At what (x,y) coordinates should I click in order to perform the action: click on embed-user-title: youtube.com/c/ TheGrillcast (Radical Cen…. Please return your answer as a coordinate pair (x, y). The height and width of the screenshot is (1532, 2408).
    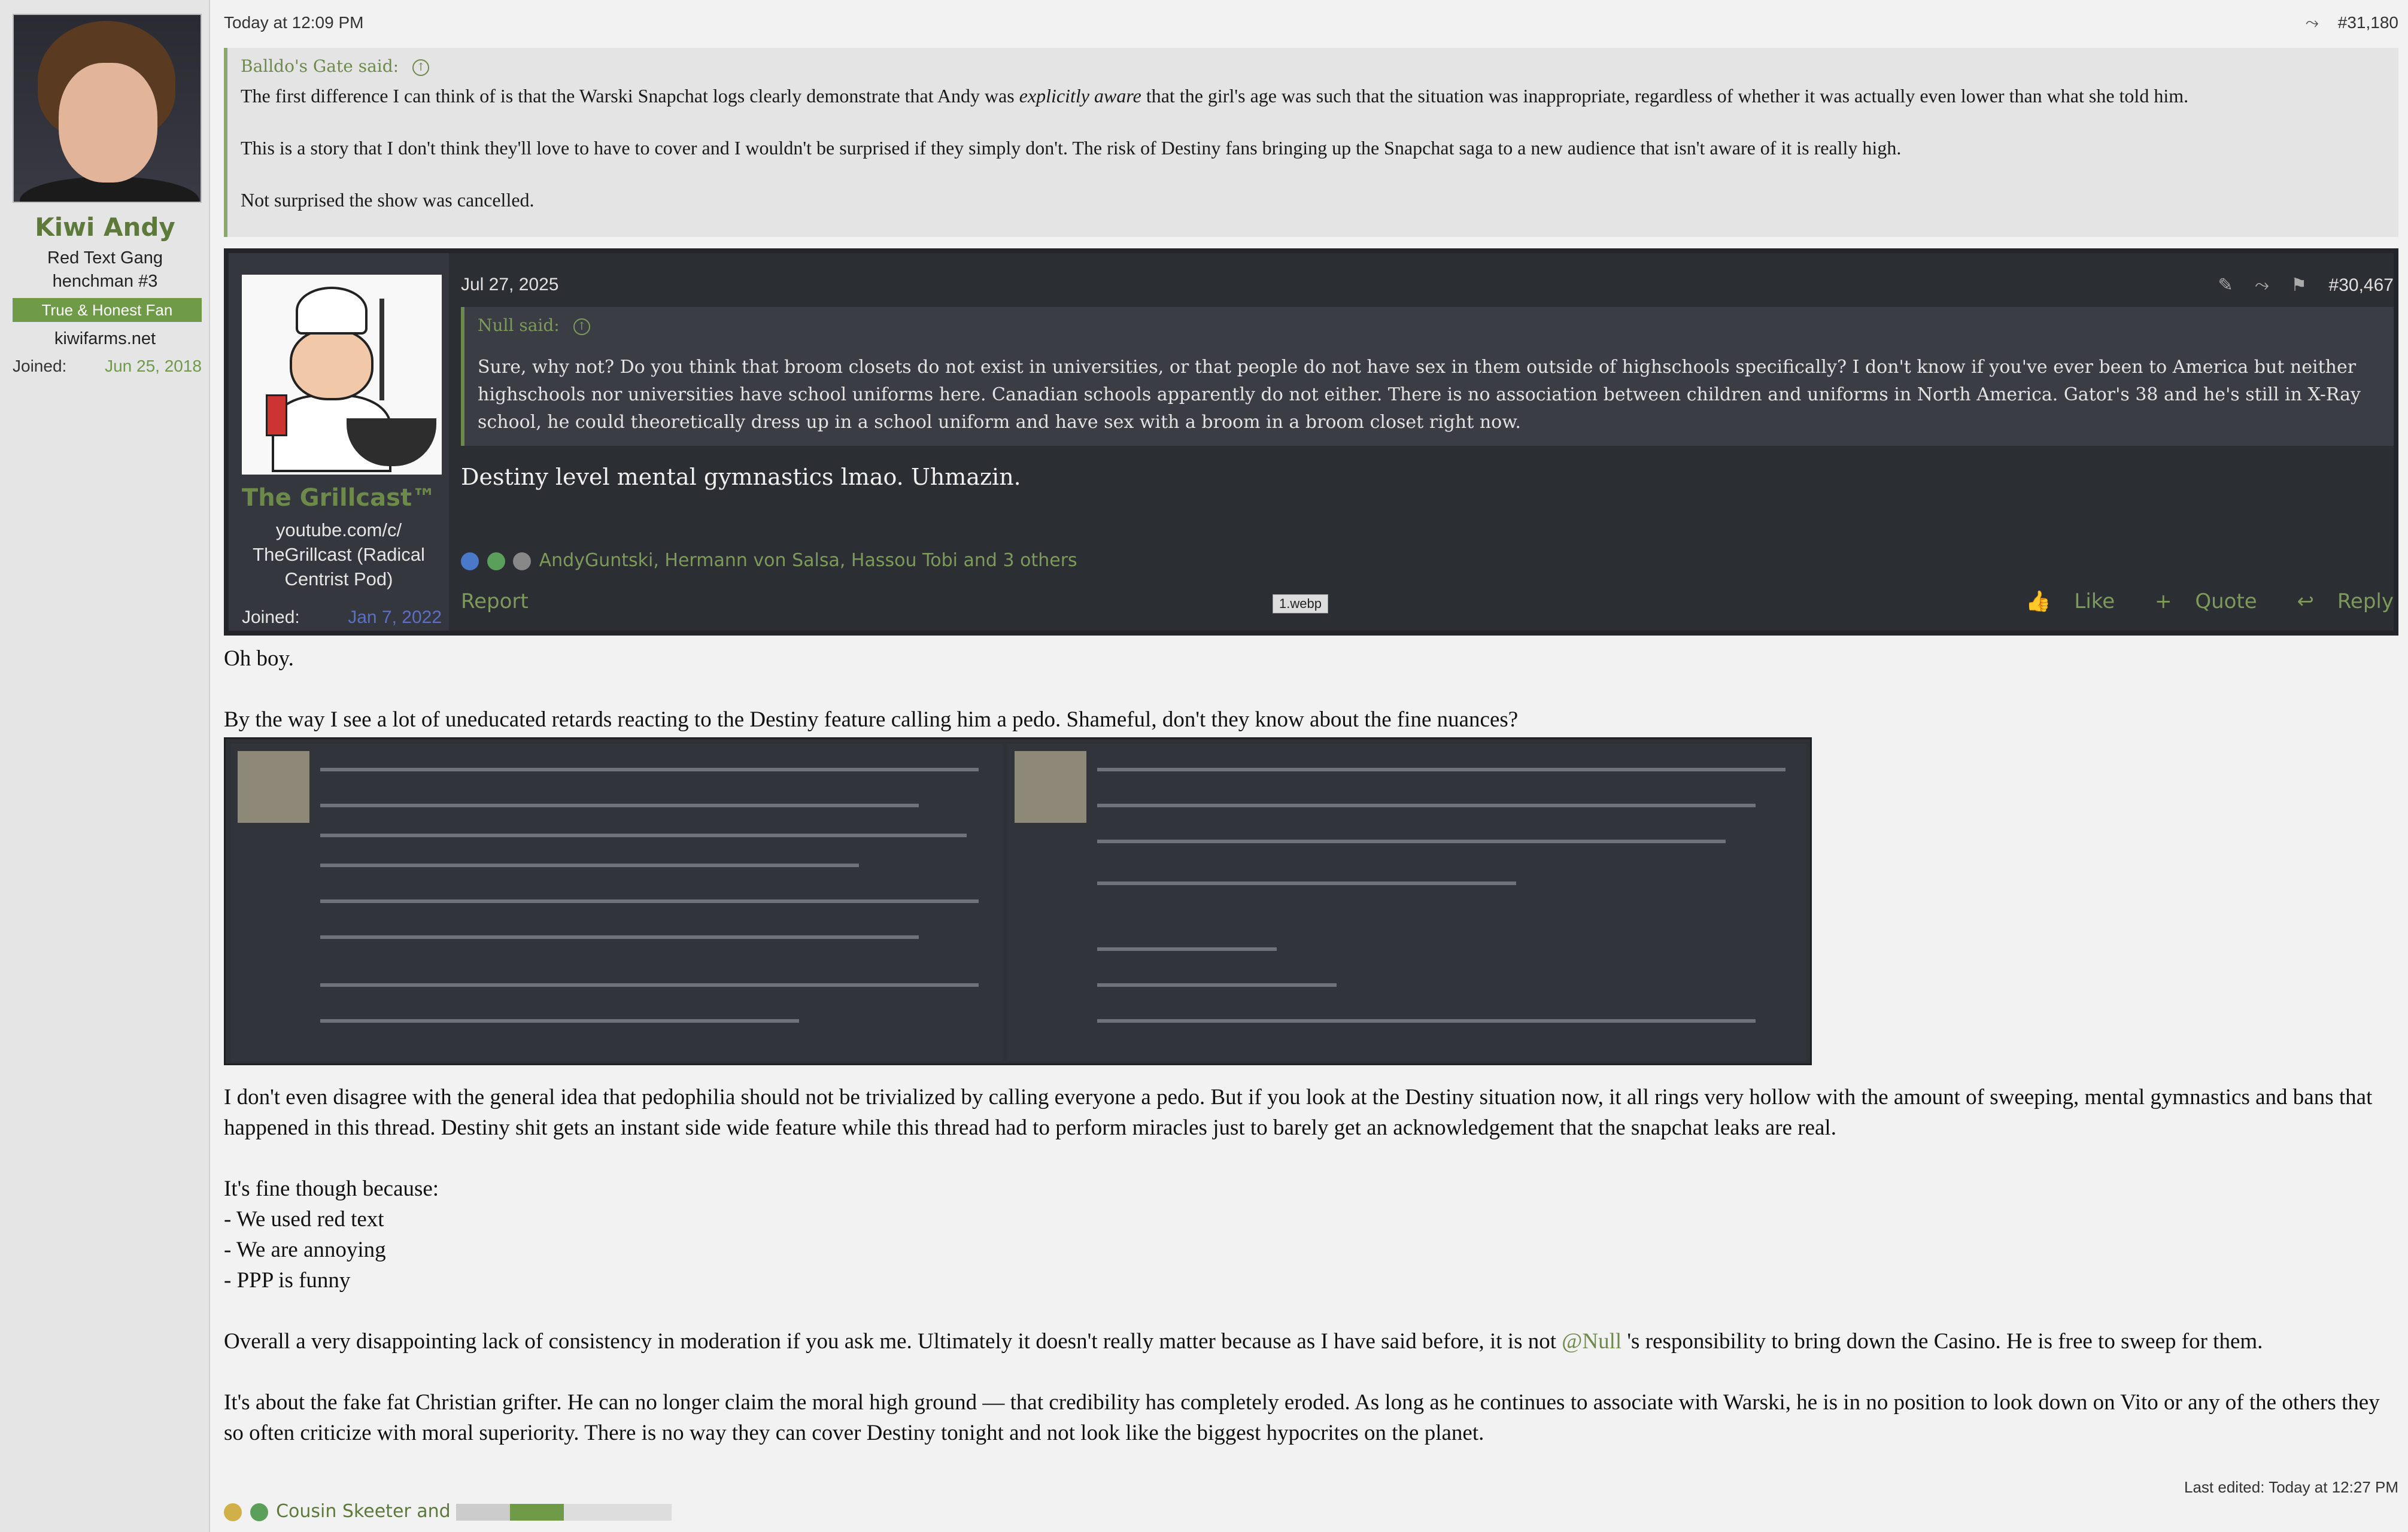
    Looking at the image, I should click on (339, 554).